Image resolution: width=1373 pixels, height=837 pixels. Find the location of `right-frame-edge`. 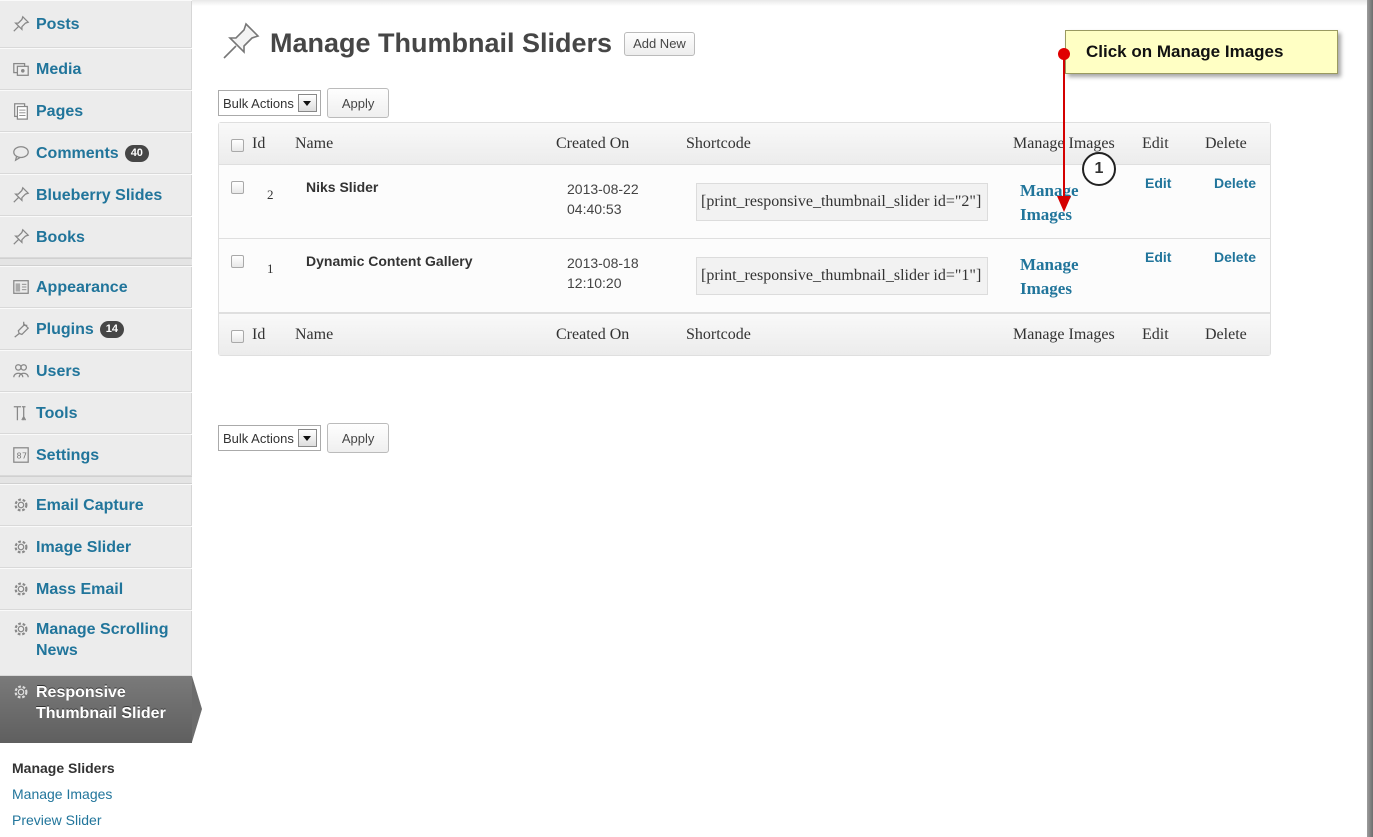

right-frame-edge is located at coordinates (1370, 418).